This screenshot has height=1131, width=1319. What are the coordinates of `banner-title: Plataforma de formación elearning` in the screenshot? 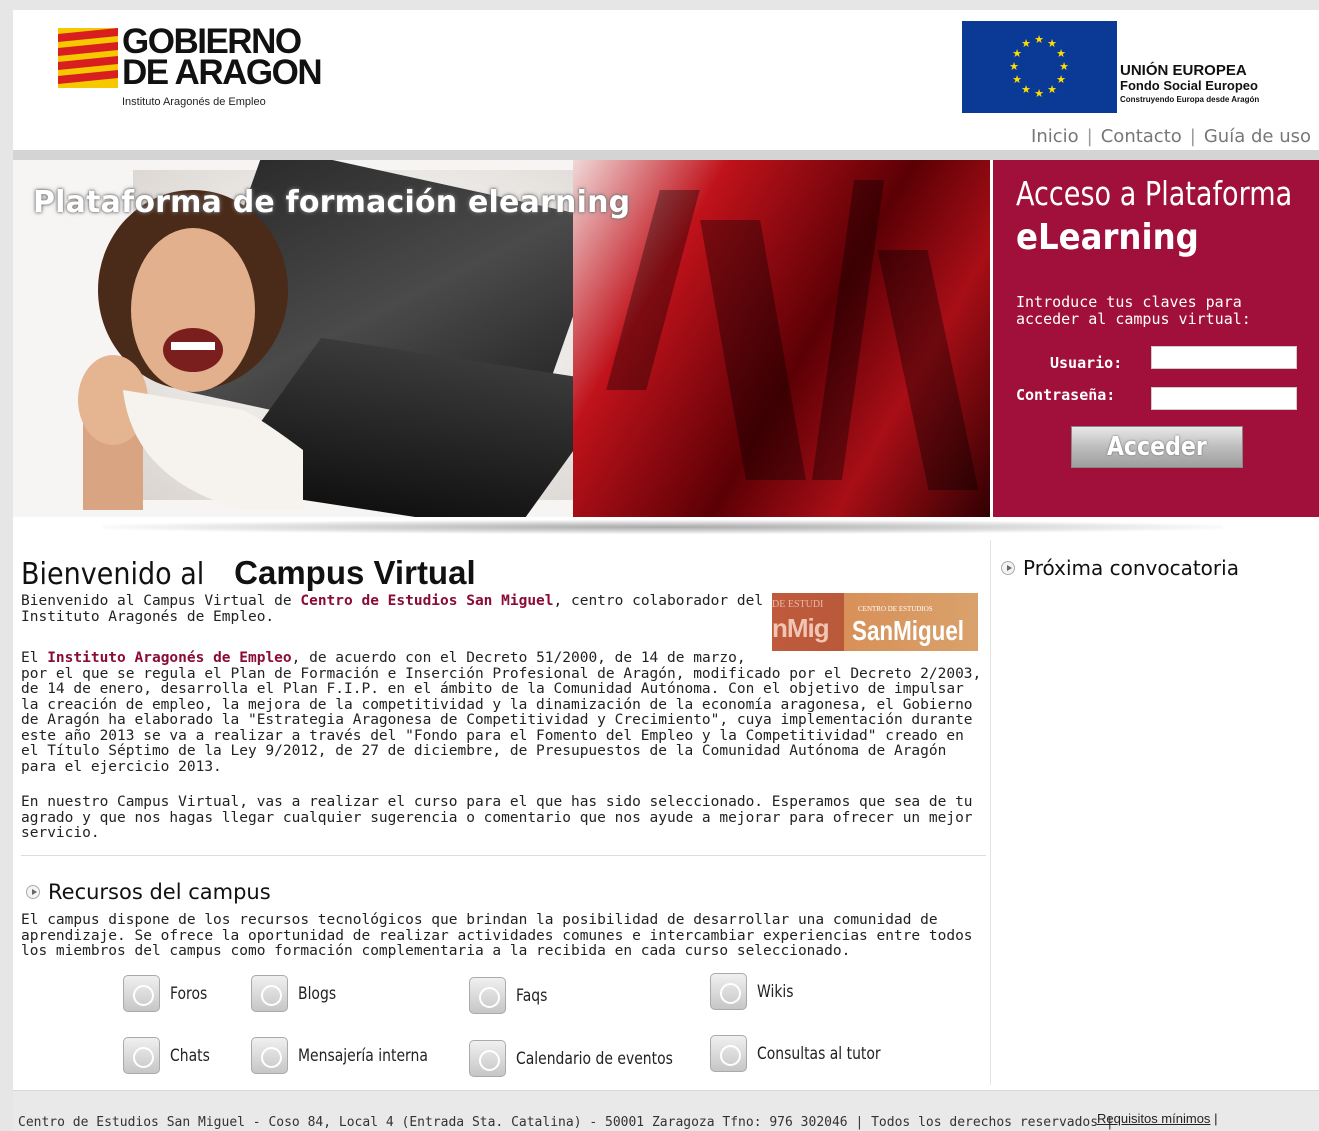 It's located at (332, 202).